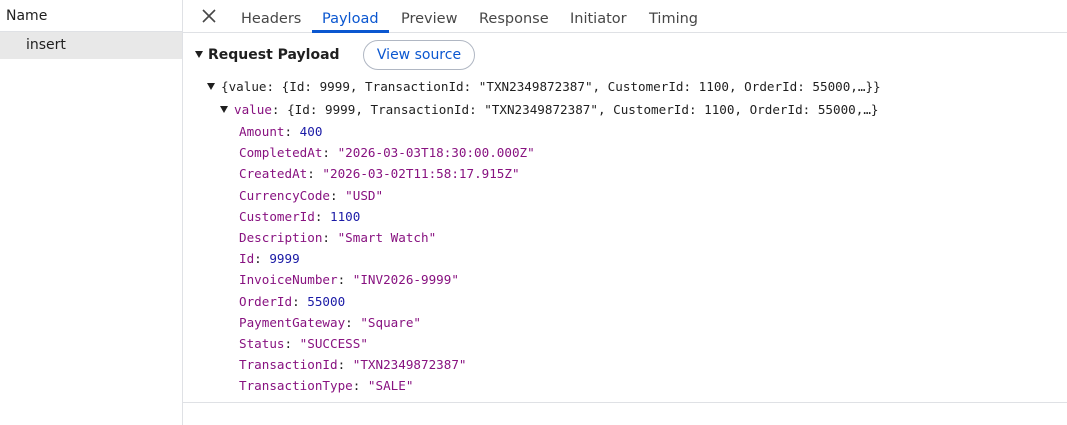 The image size is (1067, 425). Describe the element at coordinates (311, 131) in the screenshot. I see `field-value: 400` at that location.